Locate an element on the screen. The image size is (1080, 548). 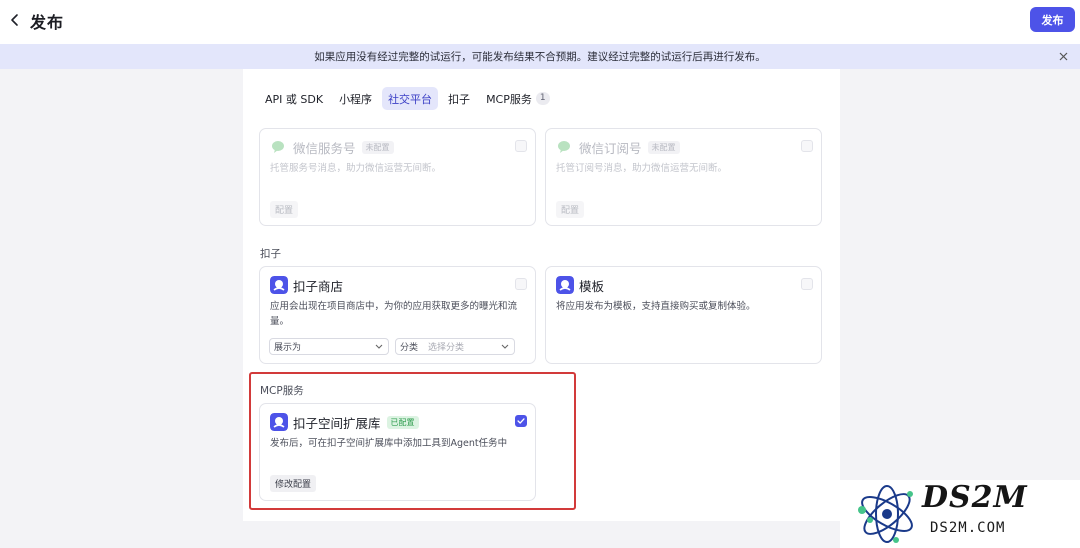
card-title: 扣子商店 is located at coordinates (318, 286).